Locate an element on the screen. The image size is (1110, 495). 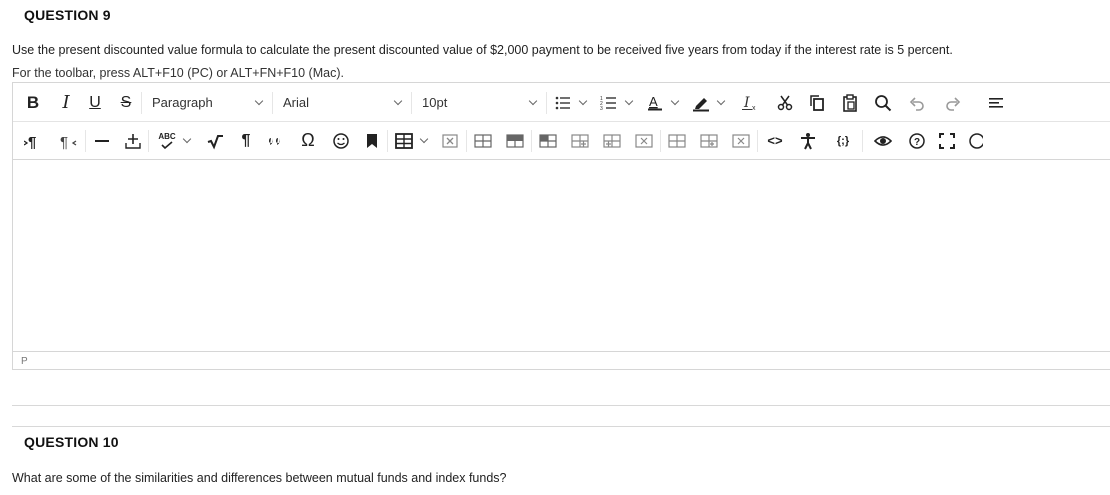
fullscreen-icon is located at coordinates (947, 140).